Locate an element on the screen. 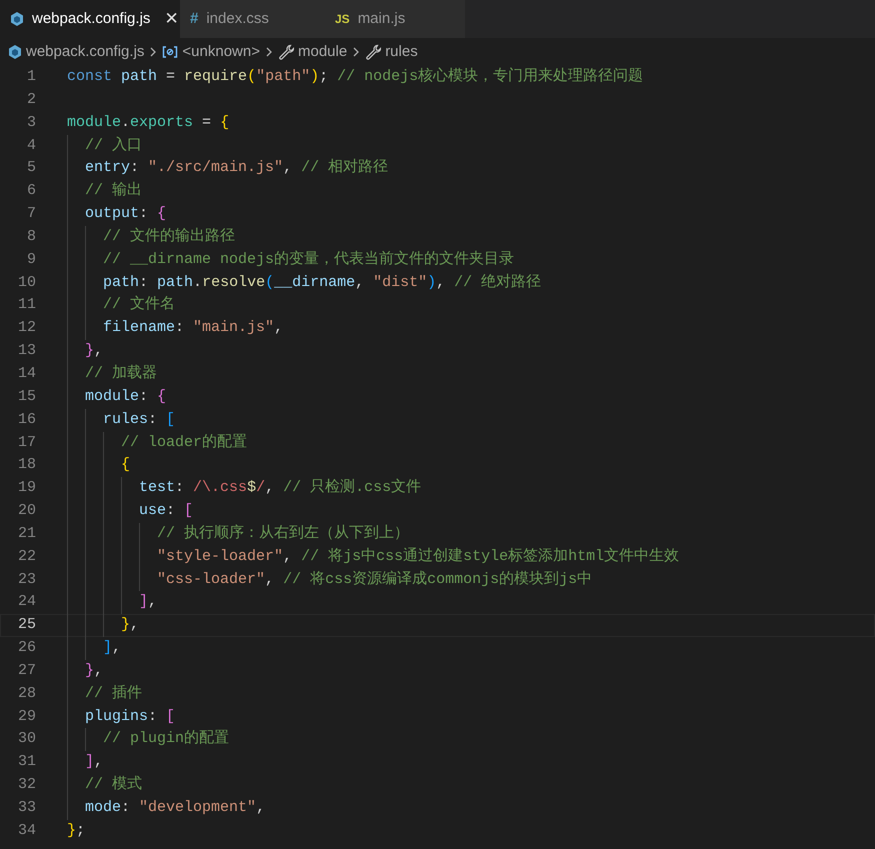  line-number: 14 is located at coordinates (26, 374).